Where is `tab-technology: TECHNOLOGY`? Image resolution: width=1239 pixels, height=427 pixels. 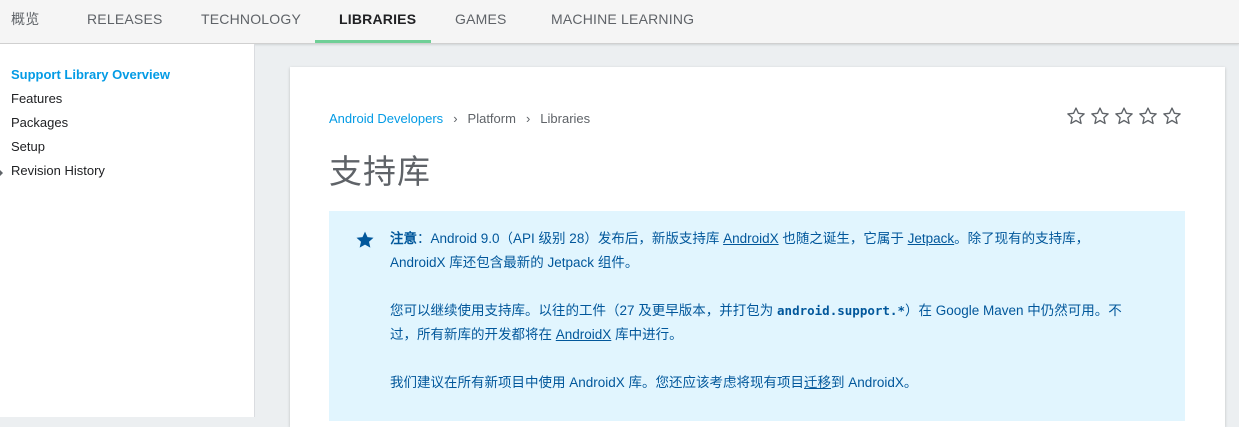
tab-technology: TECHNOLOGY is located at coordinates (251, 20).